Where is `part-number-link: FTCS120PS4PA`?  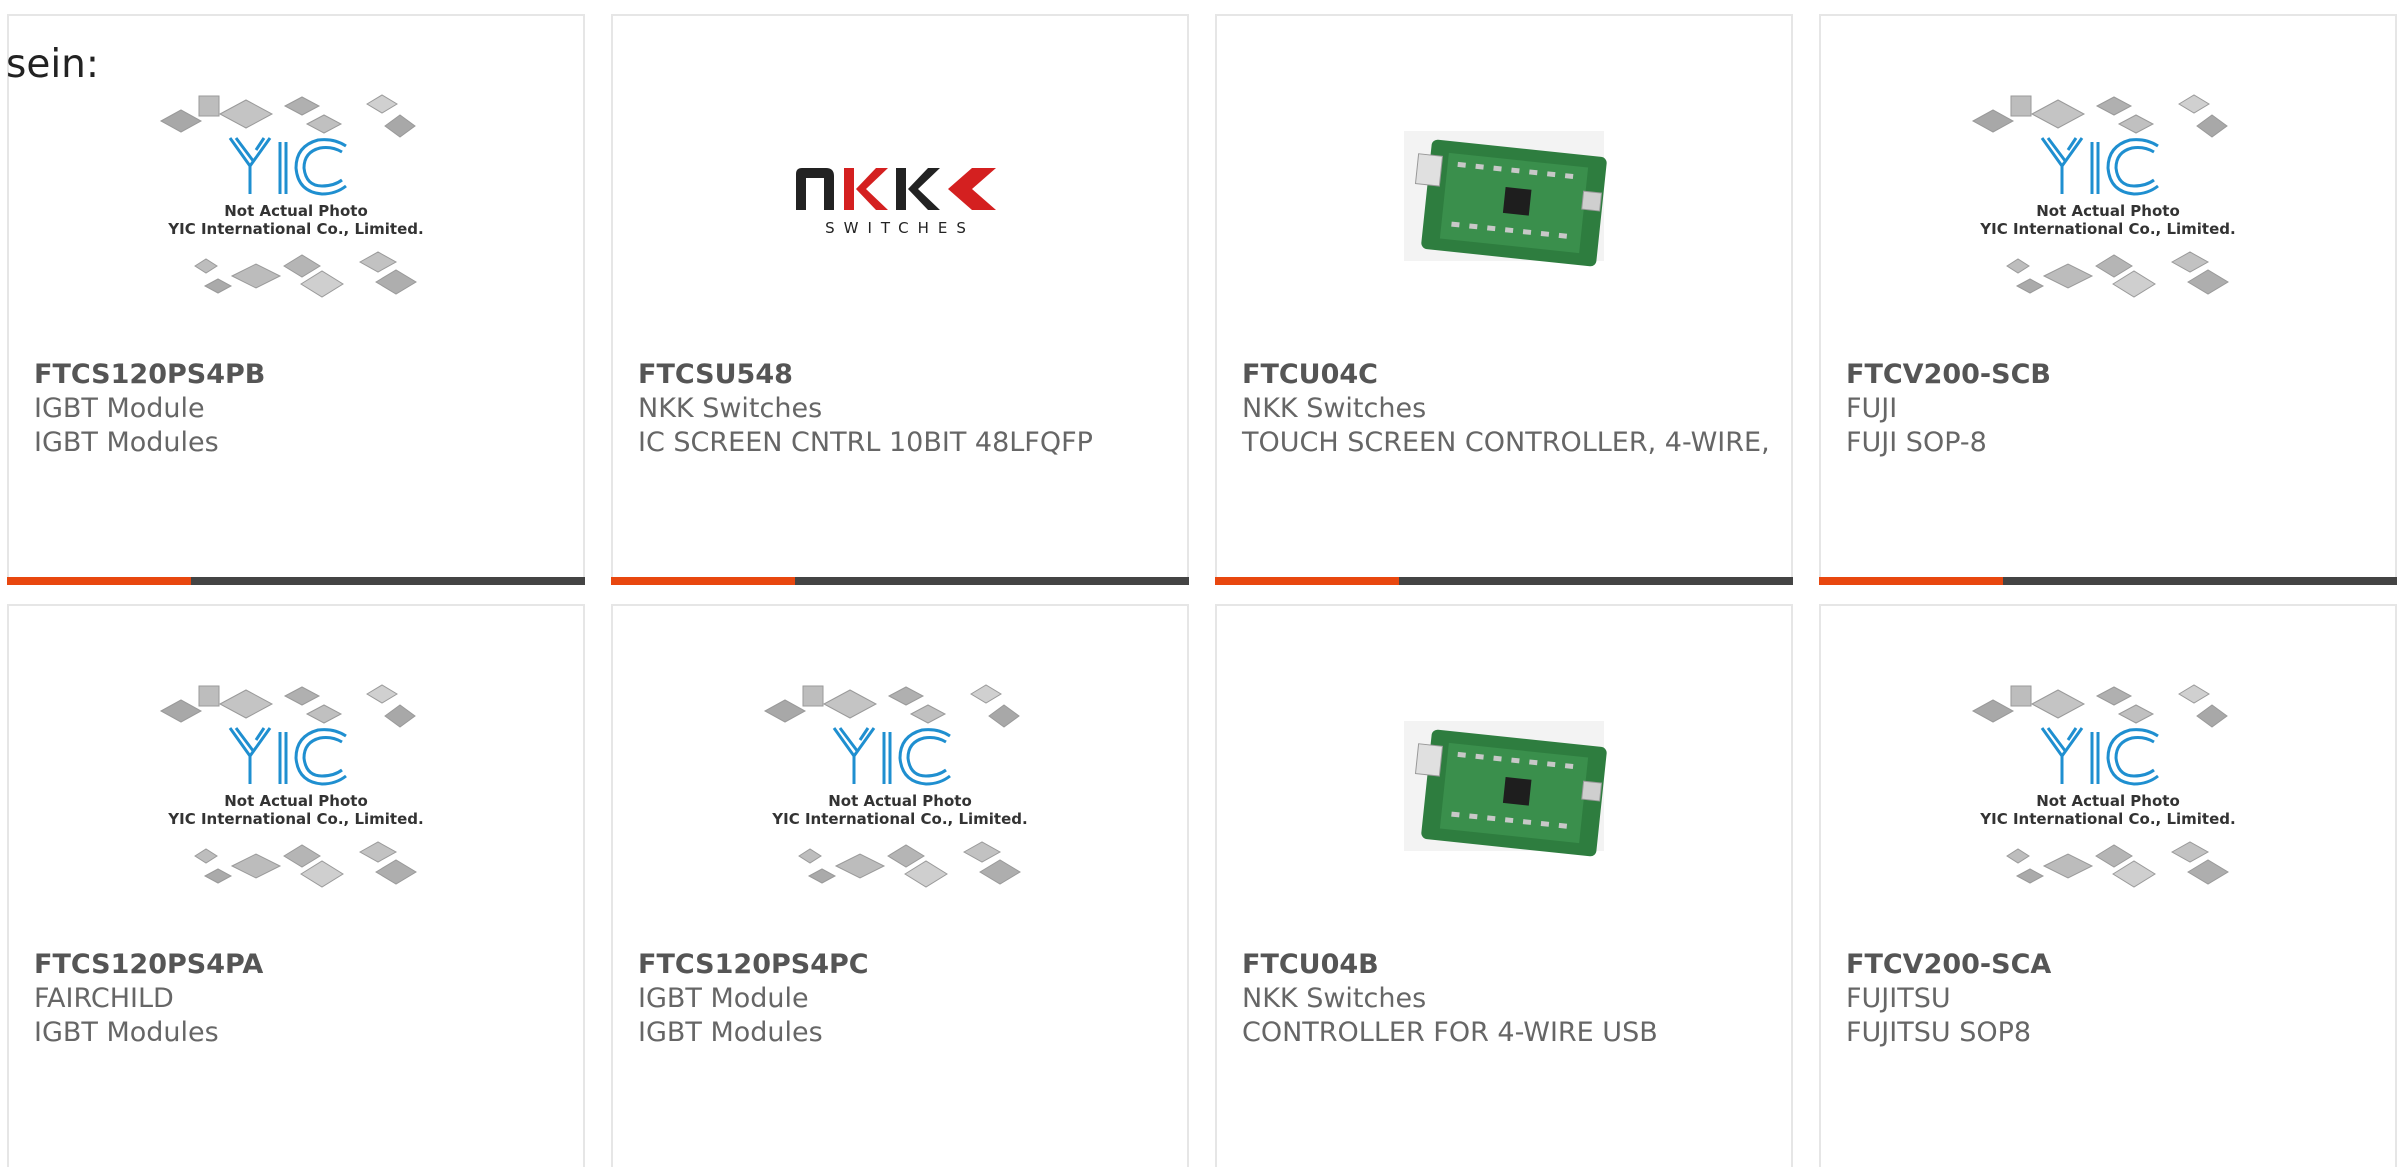 part-number-link: FTCS120PS4PA is located at coordinates (298, 965).